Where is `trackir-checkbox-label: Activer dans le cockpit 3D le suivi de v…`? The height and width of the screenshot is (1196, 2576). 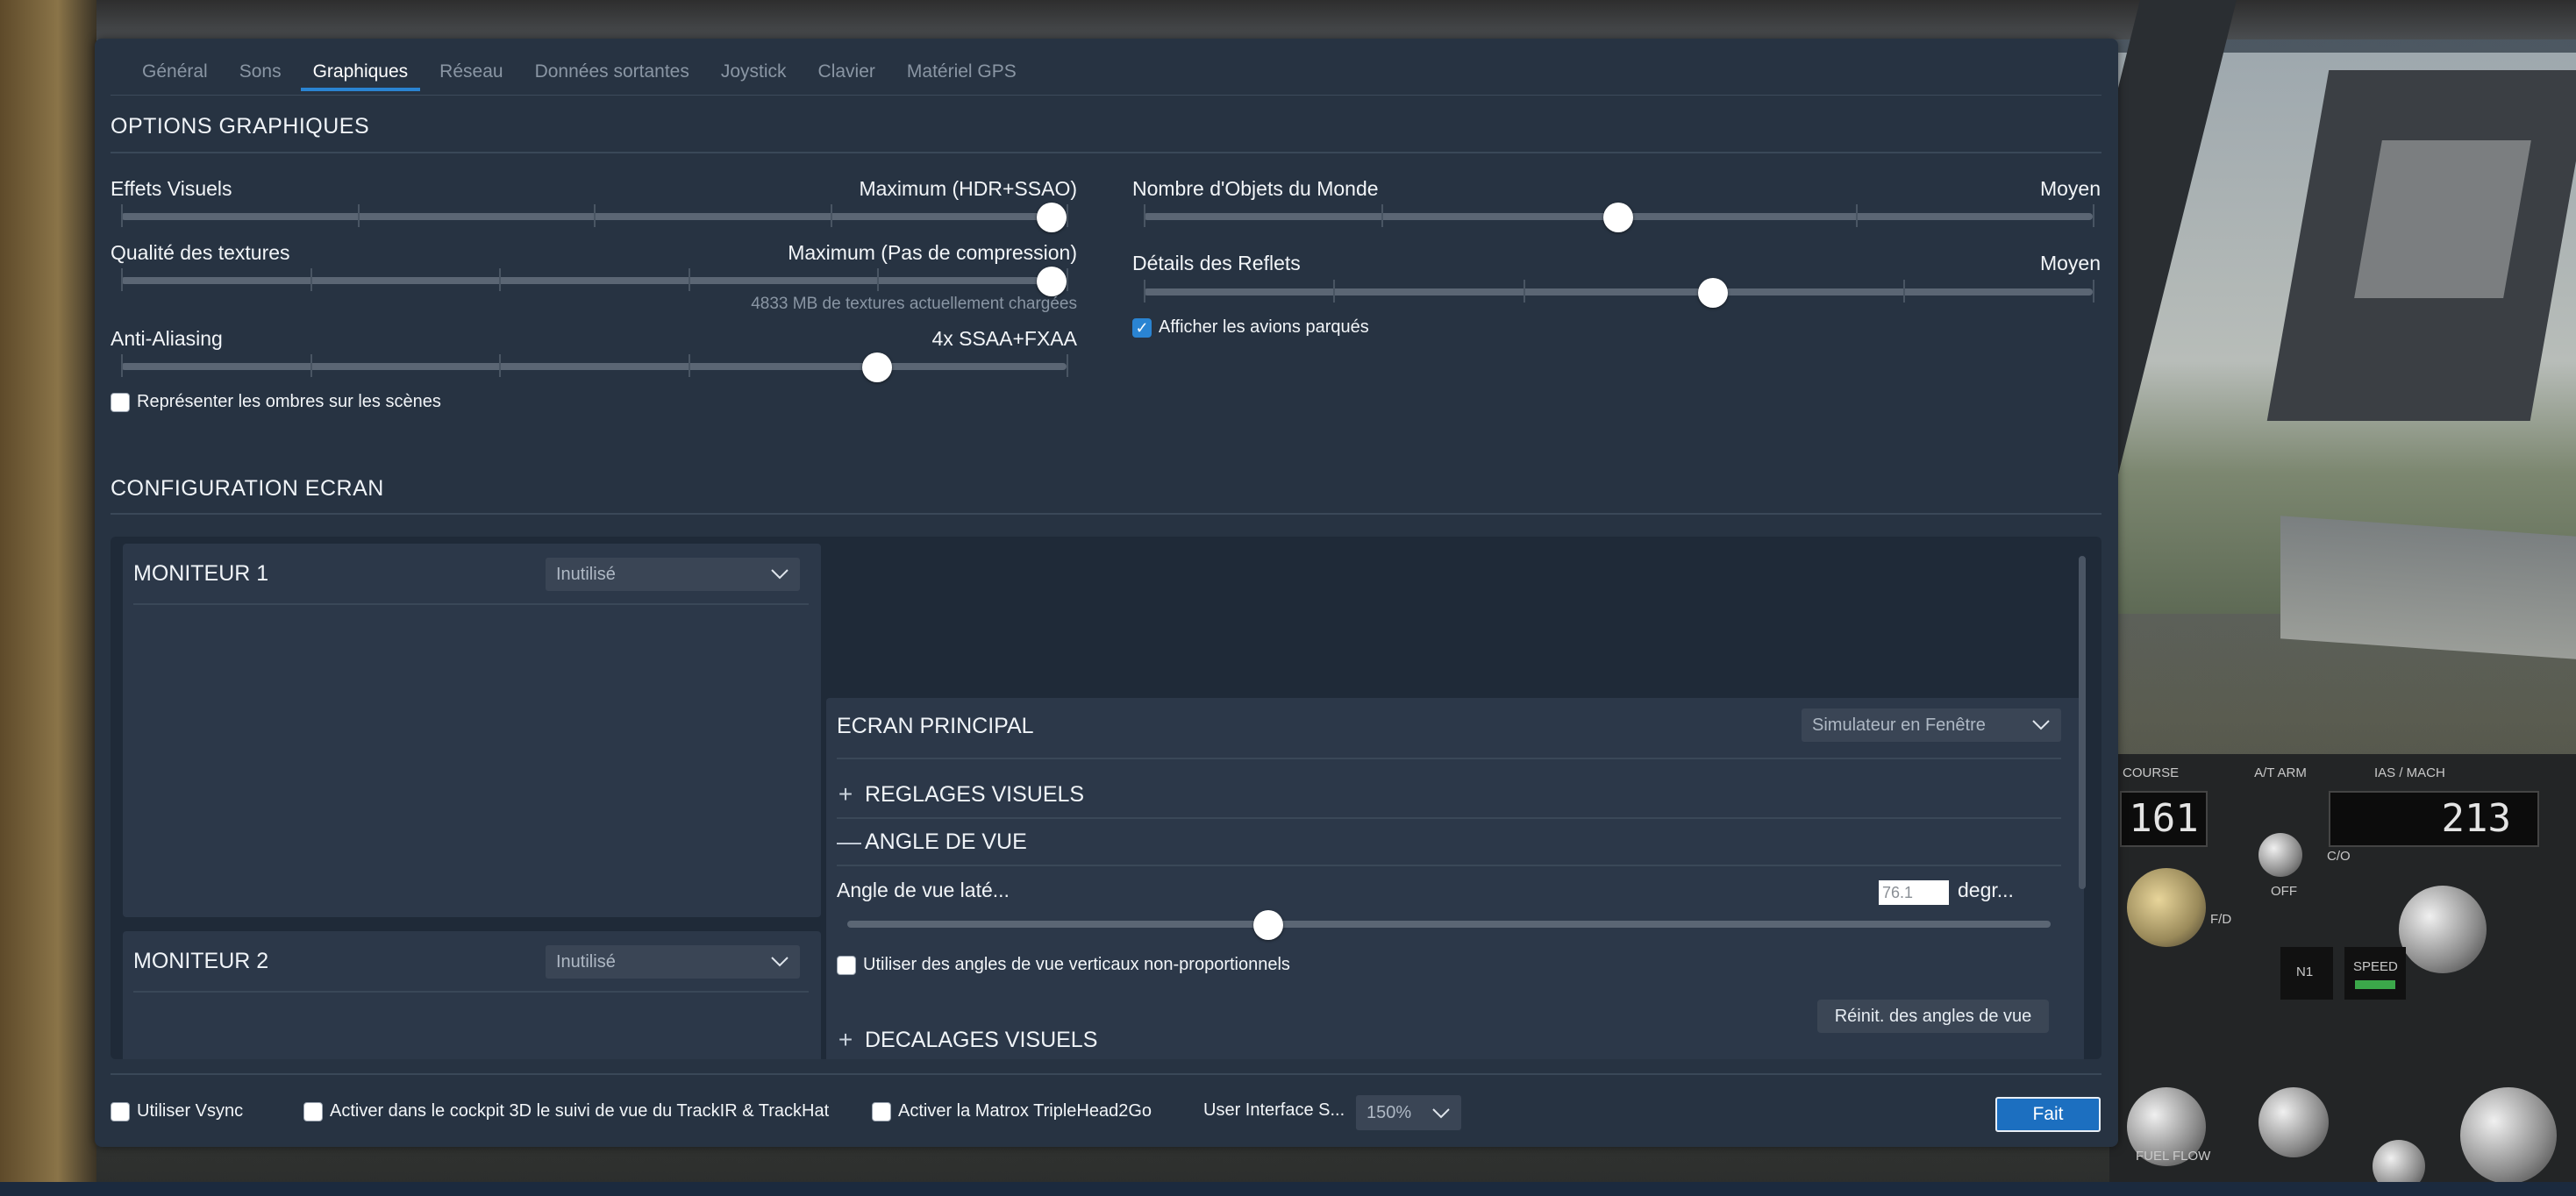 trackir-checkbox-label: Activer dans le cockpit 3D le suivi de v… is located at coordinates (580, 1111).